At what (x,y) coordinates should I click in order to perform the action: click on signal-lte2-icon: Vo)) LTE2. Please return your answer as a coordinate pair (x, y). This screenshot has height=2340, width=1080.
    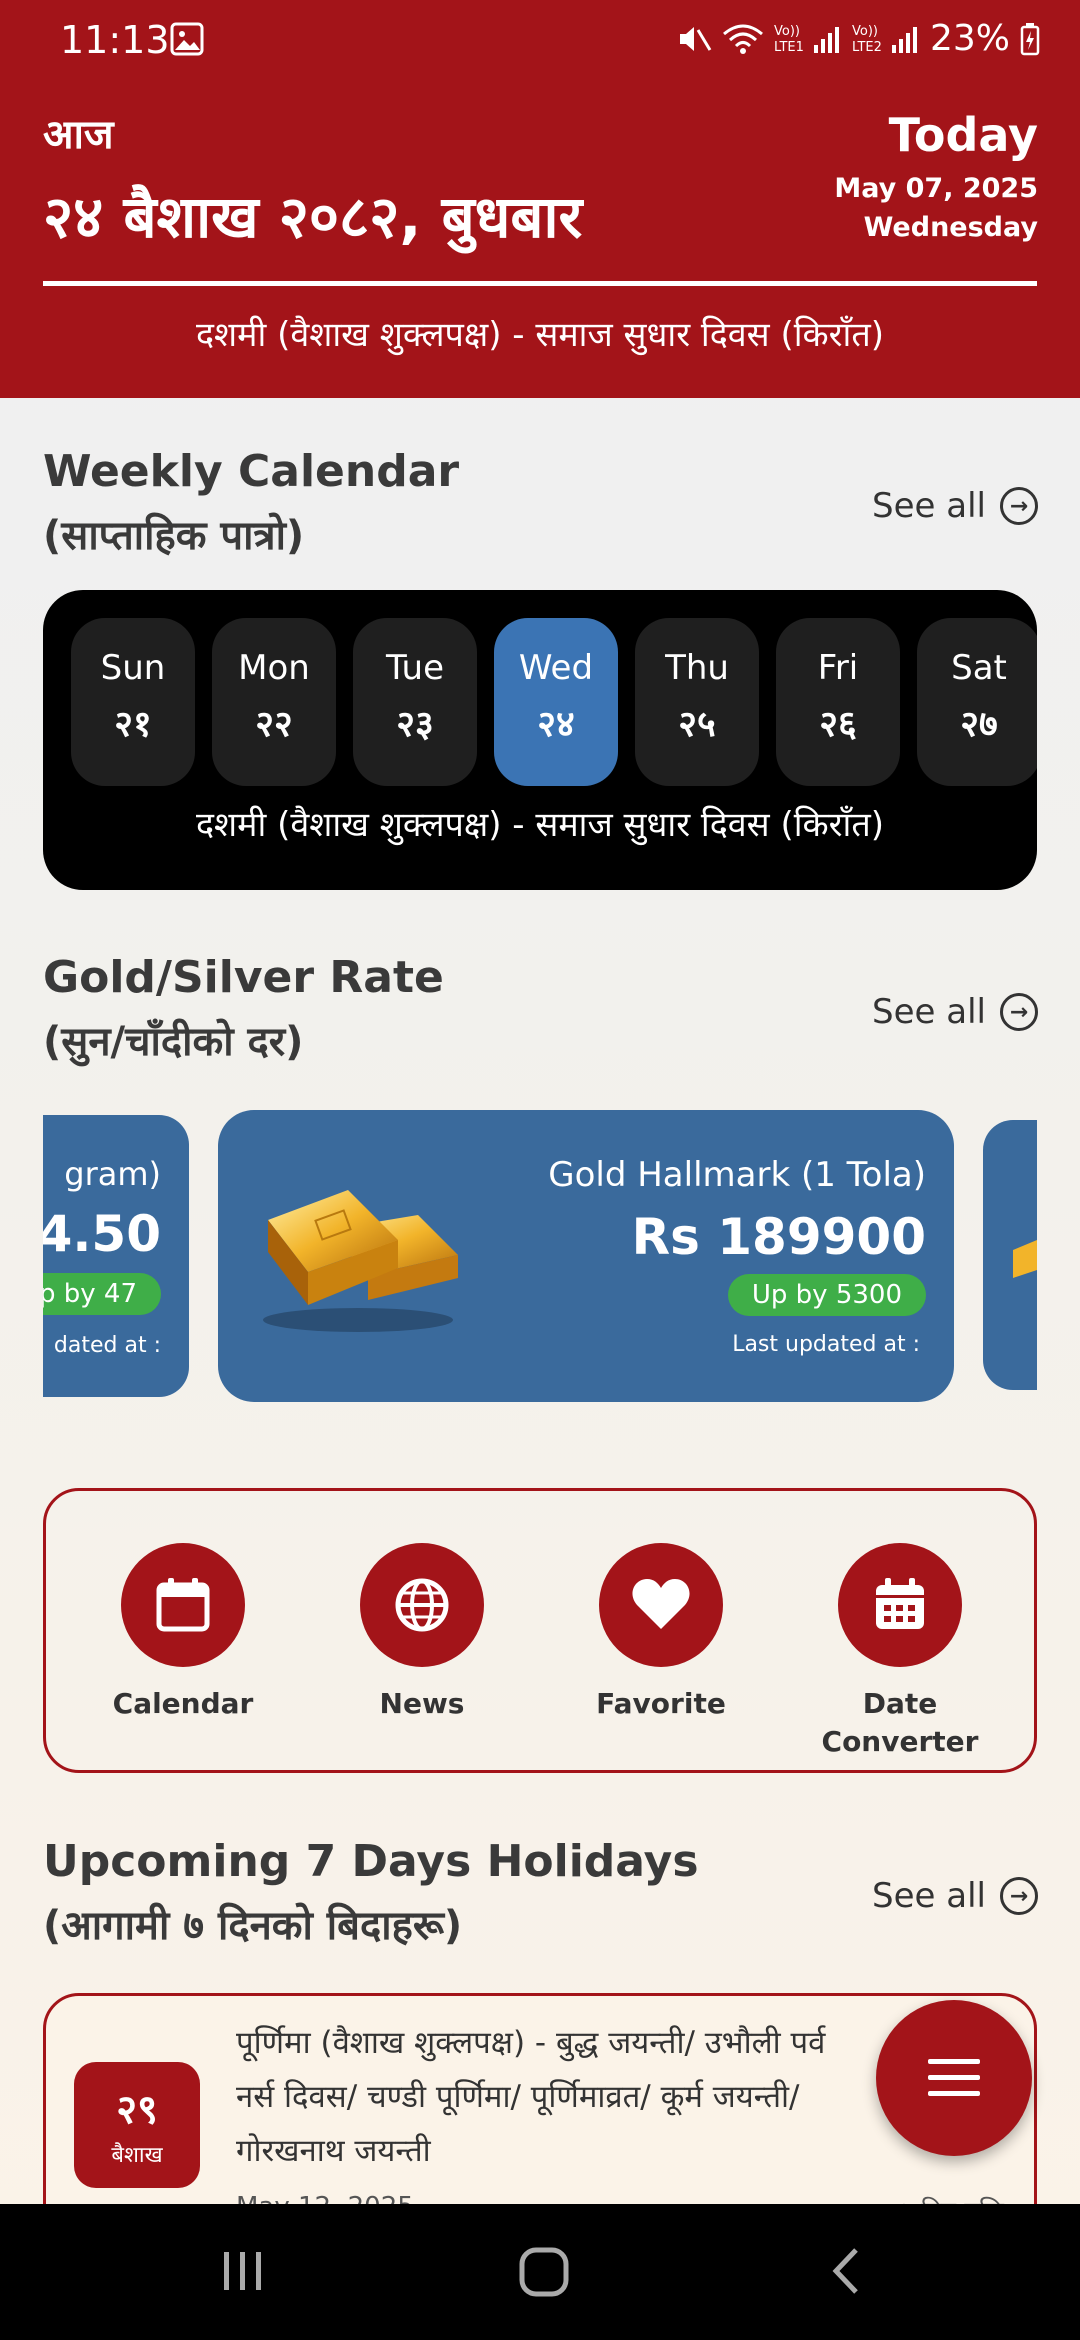
    Looking at the image, I should click on (886, 39).